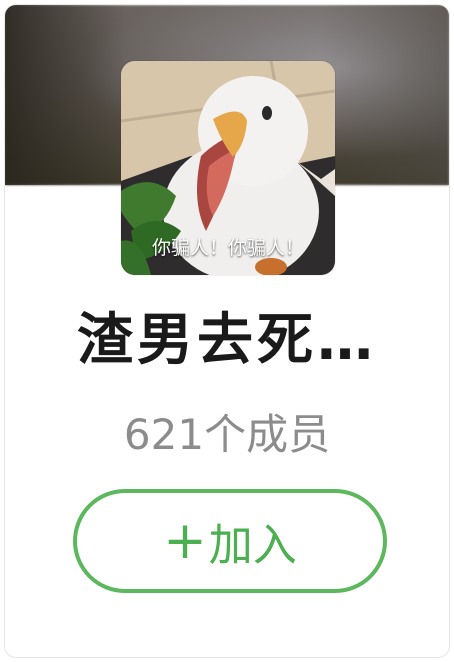 The width and height of the screenshot is (454, 662). I want to click on member-count: 621个成员, so click(227, 434).